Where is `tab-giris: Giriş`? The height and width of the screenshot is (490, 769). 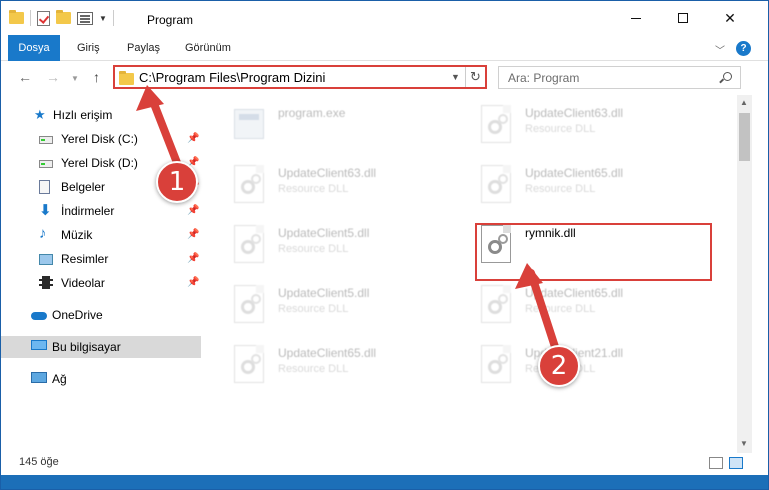 tab-giris: Giriş is located at coordinates (88, 48).